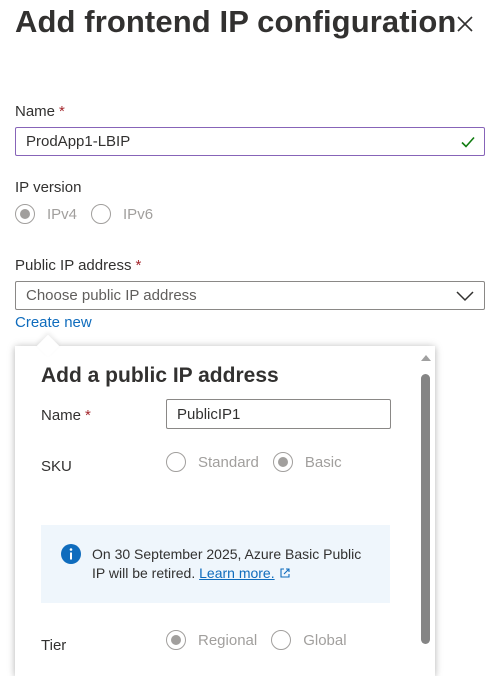 Image resolution: width=495 pixels, height=676 pixels. I want to click on sku-radio-group: Standard Basic, so click(261, 462).